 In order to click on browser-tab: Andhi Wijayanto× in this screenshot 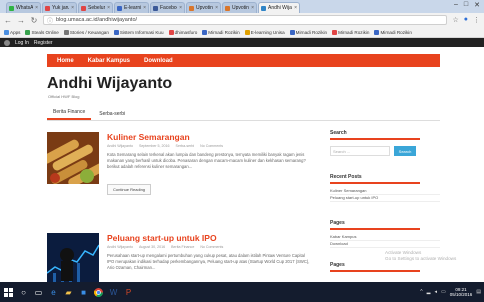, I will do `click(279, 7)`.